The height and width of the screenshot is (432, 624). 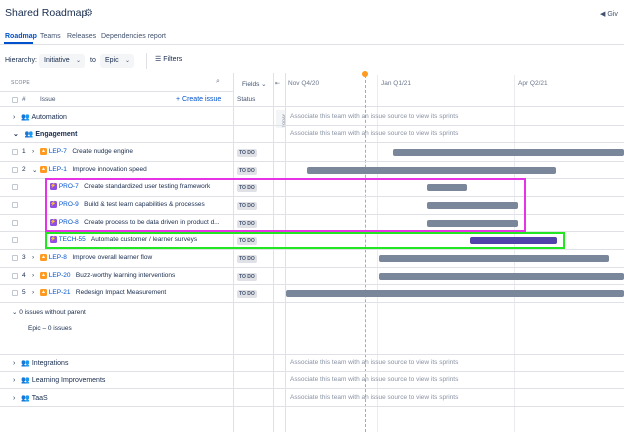 What do you see at coordinates (59, 380) in the screenshot?
I see `team-row-learning-improvements: › 👥 Learning Improvements` at bounding box center [59, 380].